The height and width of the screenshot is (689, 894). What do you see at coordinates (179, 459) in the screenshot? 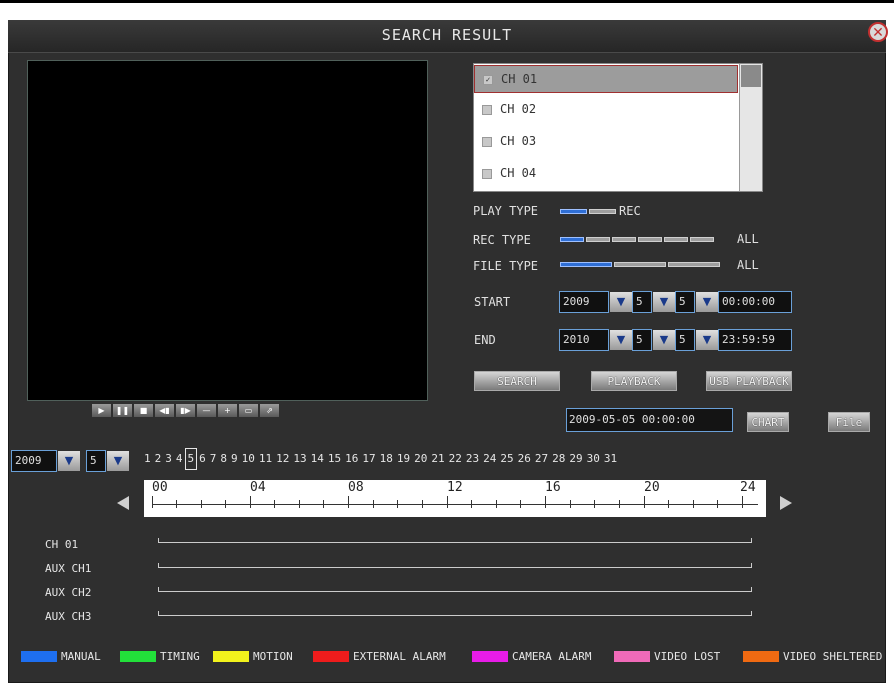
I see `day-item: 4` at bounding box center [179, 459].